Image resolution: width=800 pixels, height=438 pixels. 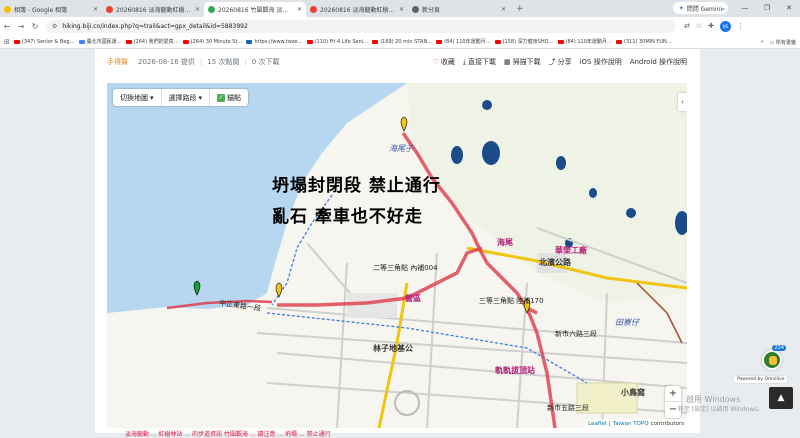 I want to click on window-controls: ⌄ — ❐ ✕, so click(x=756, y=8).